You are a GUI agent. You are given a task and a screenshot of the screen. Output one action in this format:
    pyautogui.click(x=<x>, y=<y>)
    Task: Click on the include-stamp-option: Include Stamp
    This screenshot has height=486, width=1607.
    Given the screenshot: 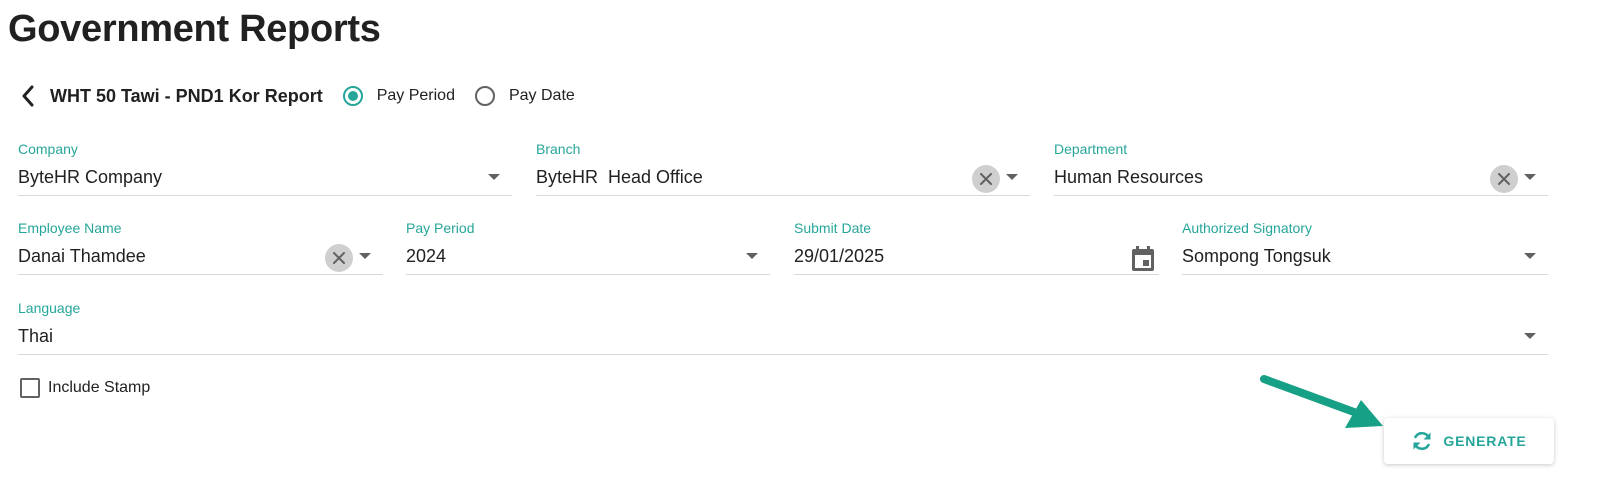 What is the action you would take?
    pyautogui.click(x=85, y=388)
    